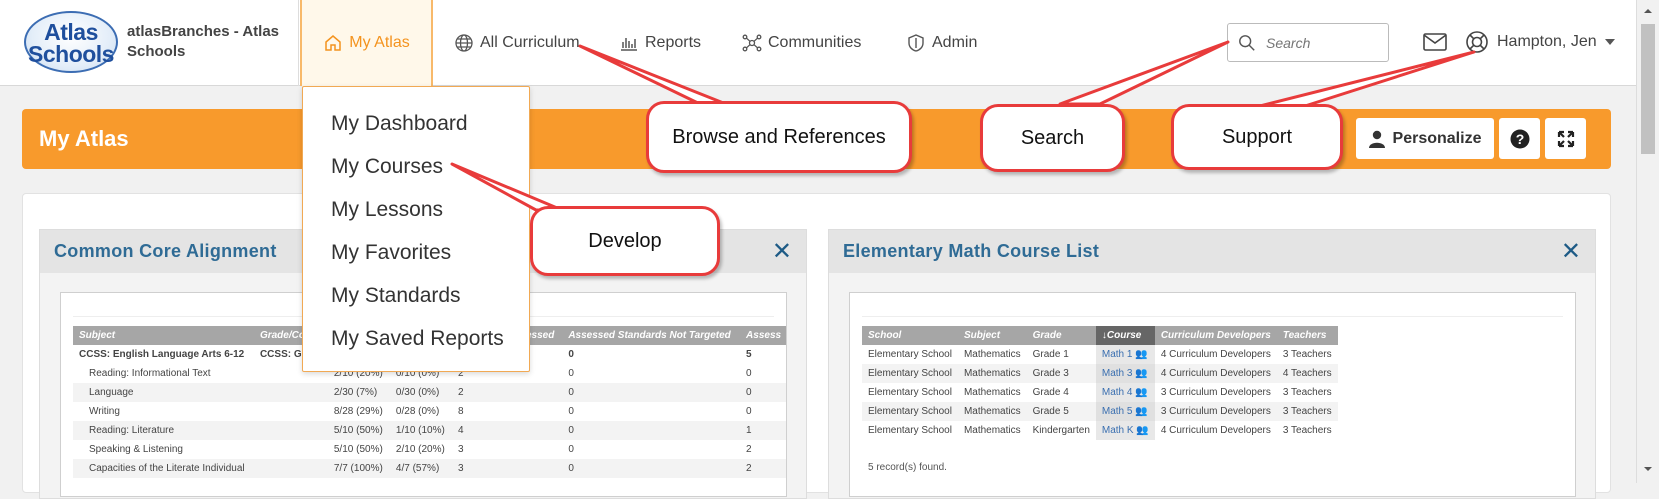 The width and height of the screenshot is (1659, 499). Describe the element at coordinates (417, 411) in the screenshot. I see `cell: 0/28 (0%)` at that location.